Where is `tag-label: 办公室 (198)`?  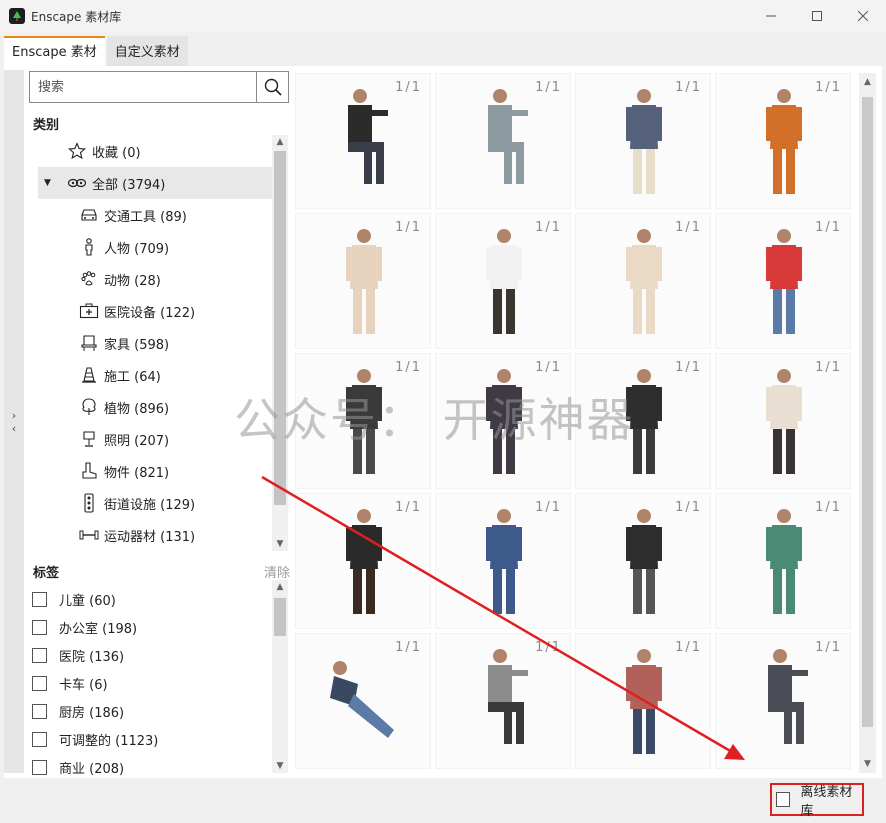
tag-label: 办公室 (198) is located at coordinates (98, 629).